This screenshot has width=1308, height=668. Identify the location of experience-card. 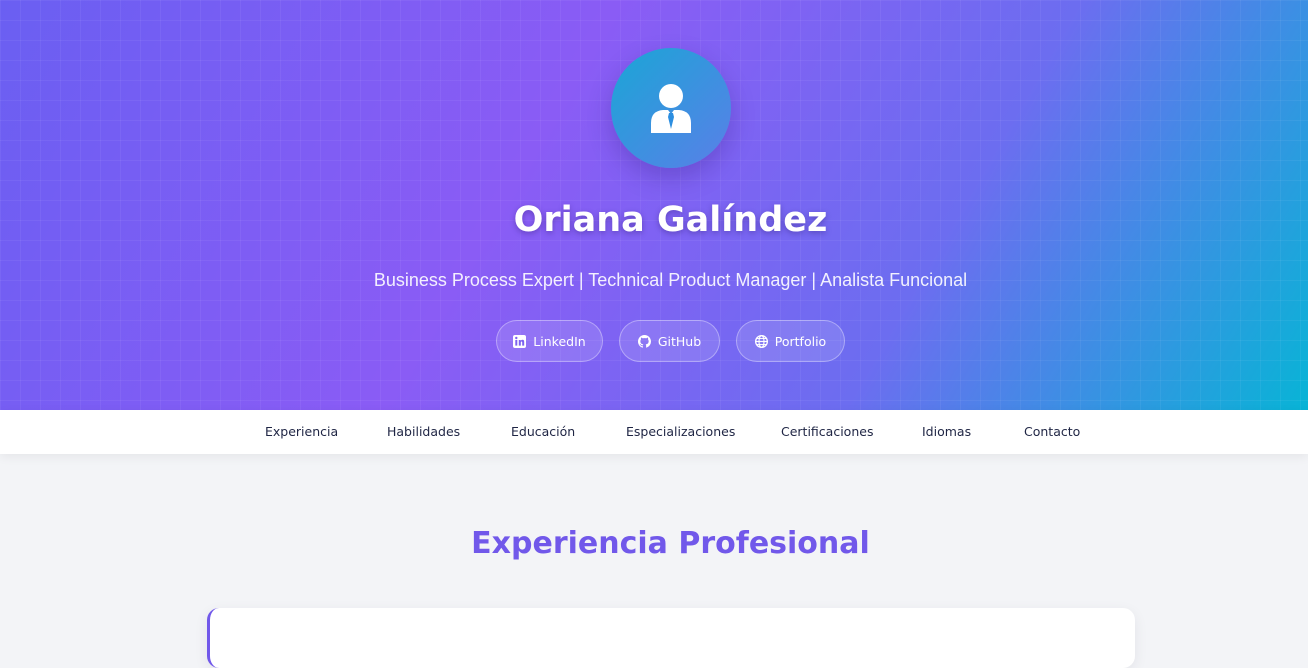
(671, 638).